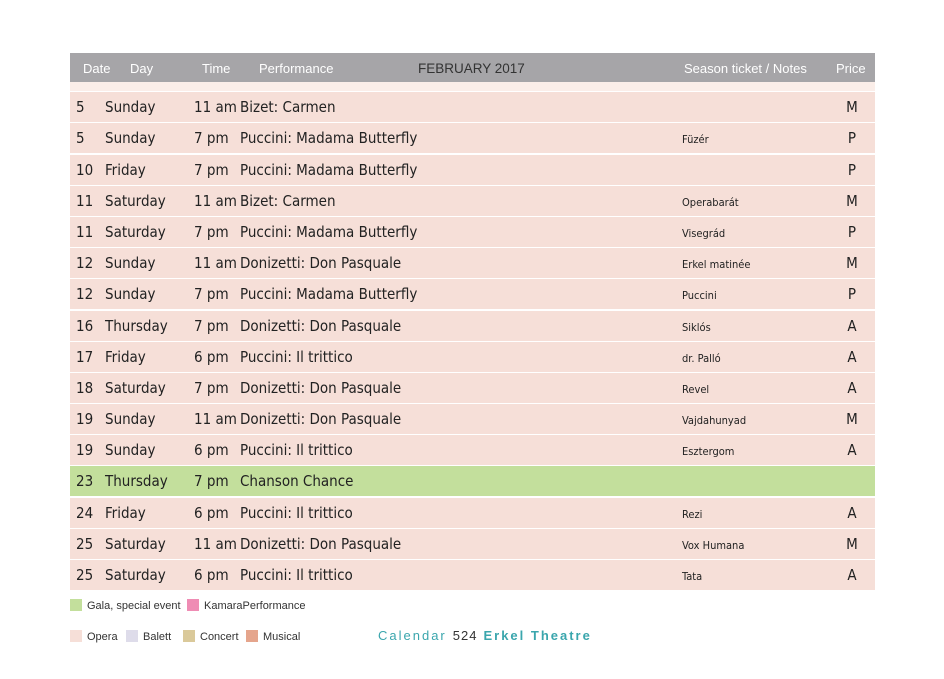  What do you see at coordinates (472, 200) in the screenshot?
I see `table-row: 11 Saturday 11 am Bizet: Carmen Operabarát M` at bounding box center [472, 200].